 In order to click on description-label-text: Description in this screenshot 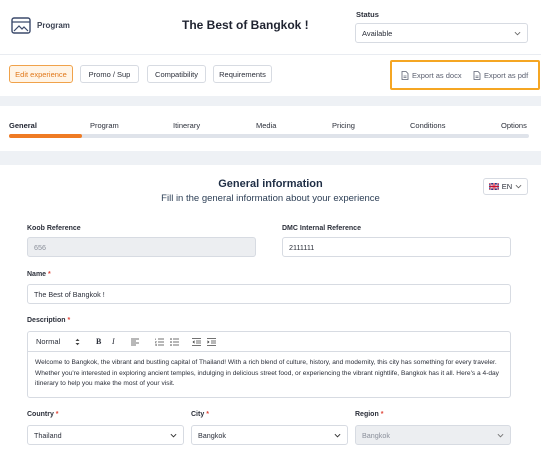, I will do `click(46, 320)`.